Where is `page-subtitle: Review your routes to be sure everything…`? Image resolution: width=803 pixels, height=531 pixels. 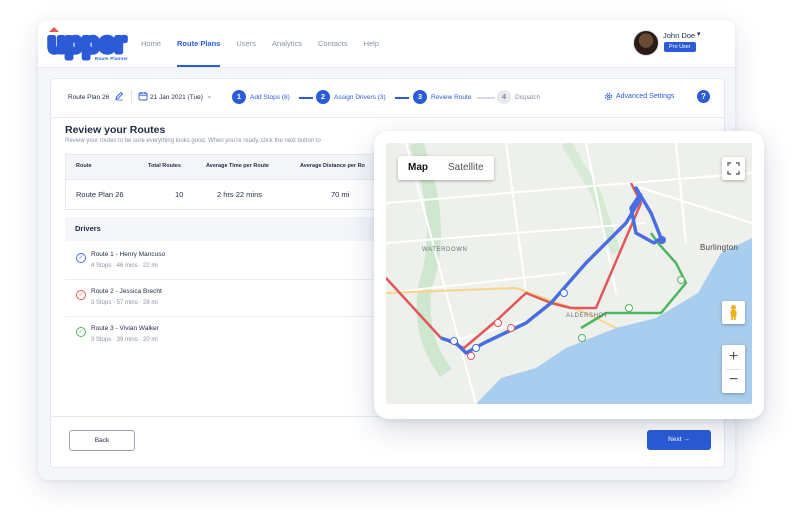 page-subtitle: Review your routes to be sure everything… is located at coordinates (193, 141).